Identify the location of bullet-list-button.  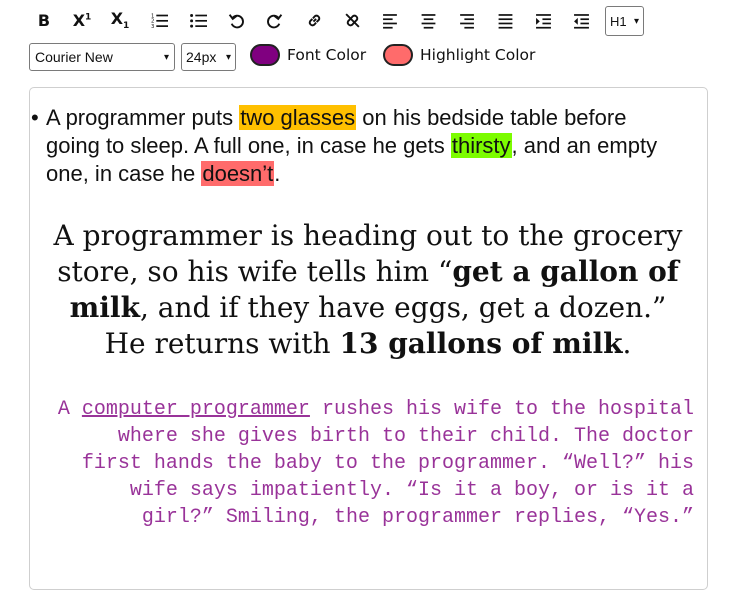
(198, 20).